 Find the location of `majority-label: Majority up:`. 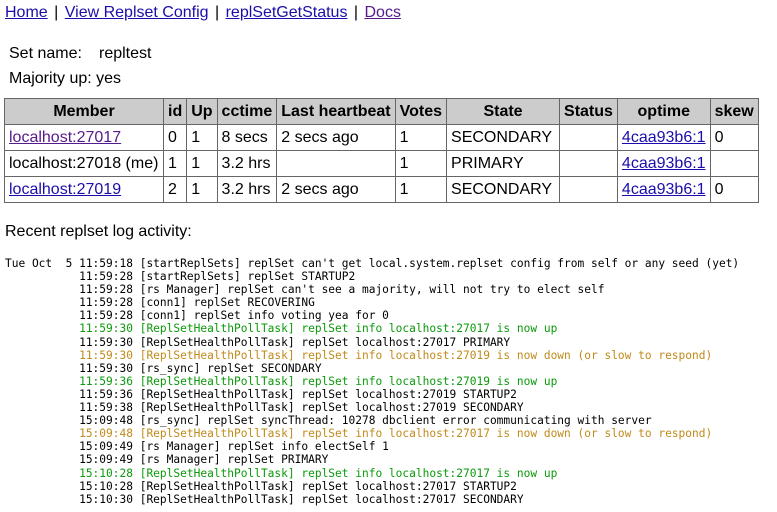

majority-label: Majority up: is located at coordinates (50, 78).